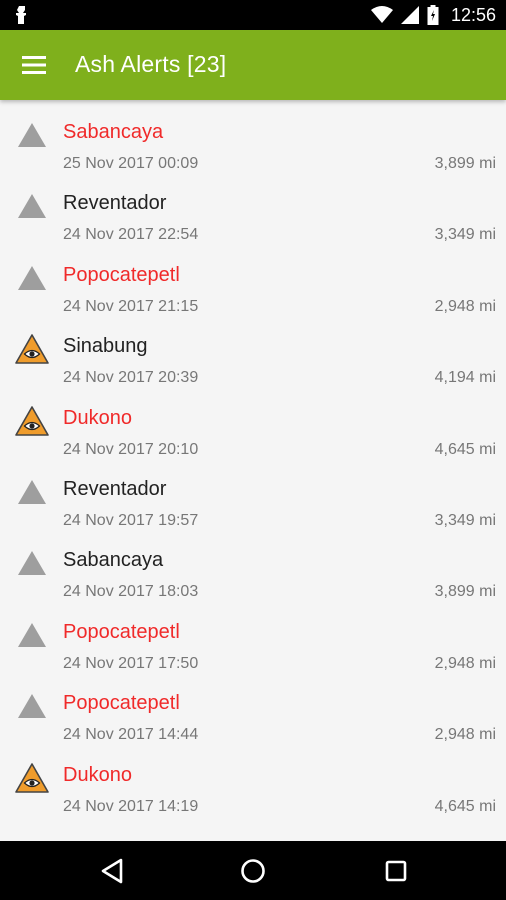 The width and height of the screenshot is (506, 900). I want to click on cell-signal-icon, so click(409, 15).